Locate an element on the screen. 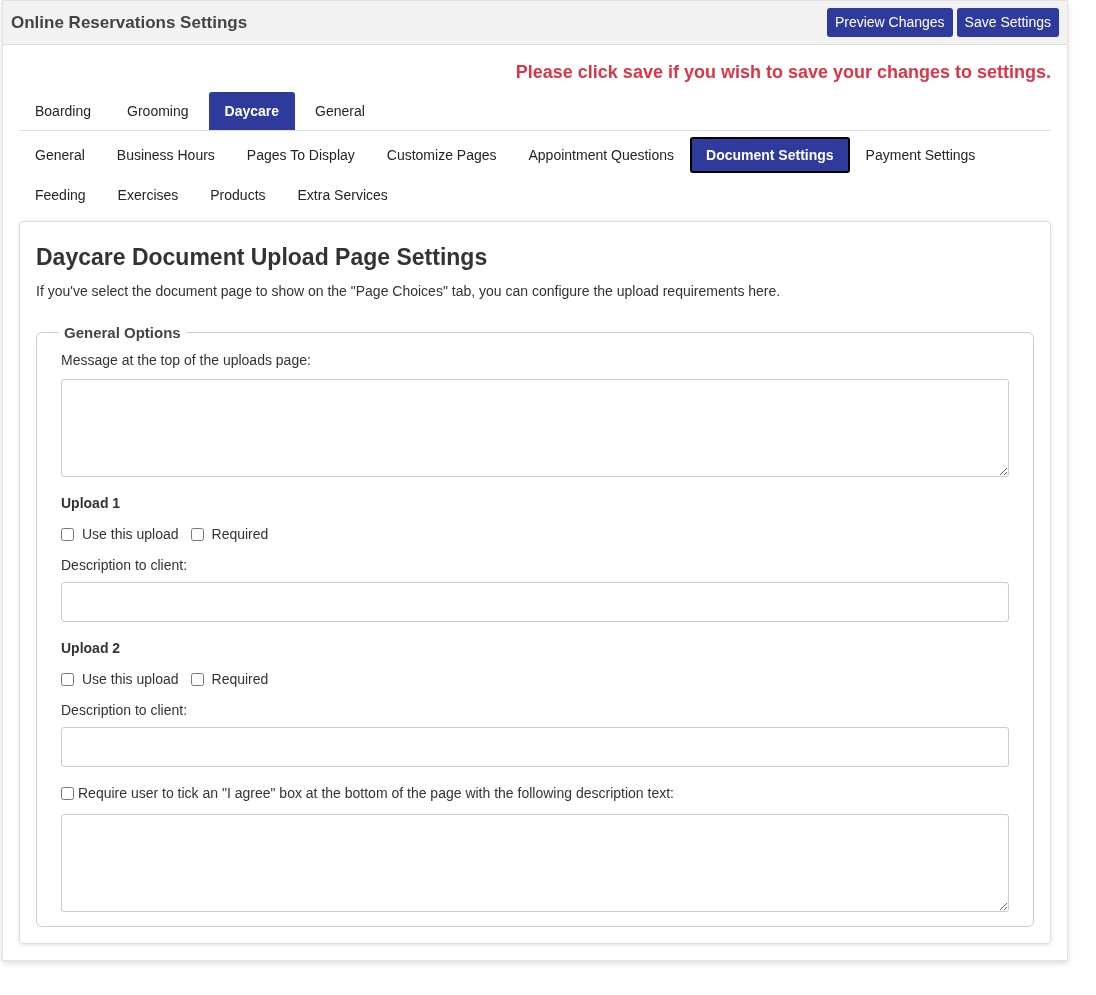 This screenshot has width=1096, height=995. settings-tab: Customize Pages is located at coordinates (441, 155).